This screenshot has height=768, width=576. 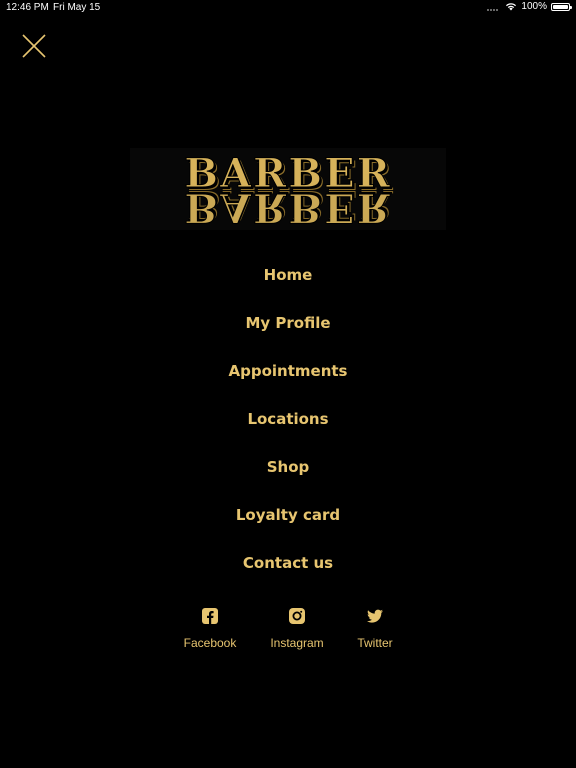 I want to click on status-bar: 12:46 PM Fri May 15 100%, so click(x=288, y=8).